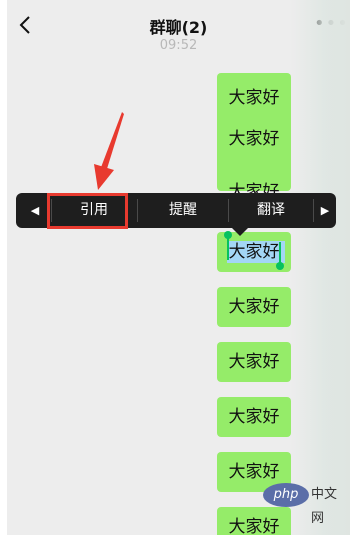 This screenshot has height=535, width=357. Describe the element at coordinates (325, 210) in the screenshot. I see `menu-next-button: ▶` at that location.